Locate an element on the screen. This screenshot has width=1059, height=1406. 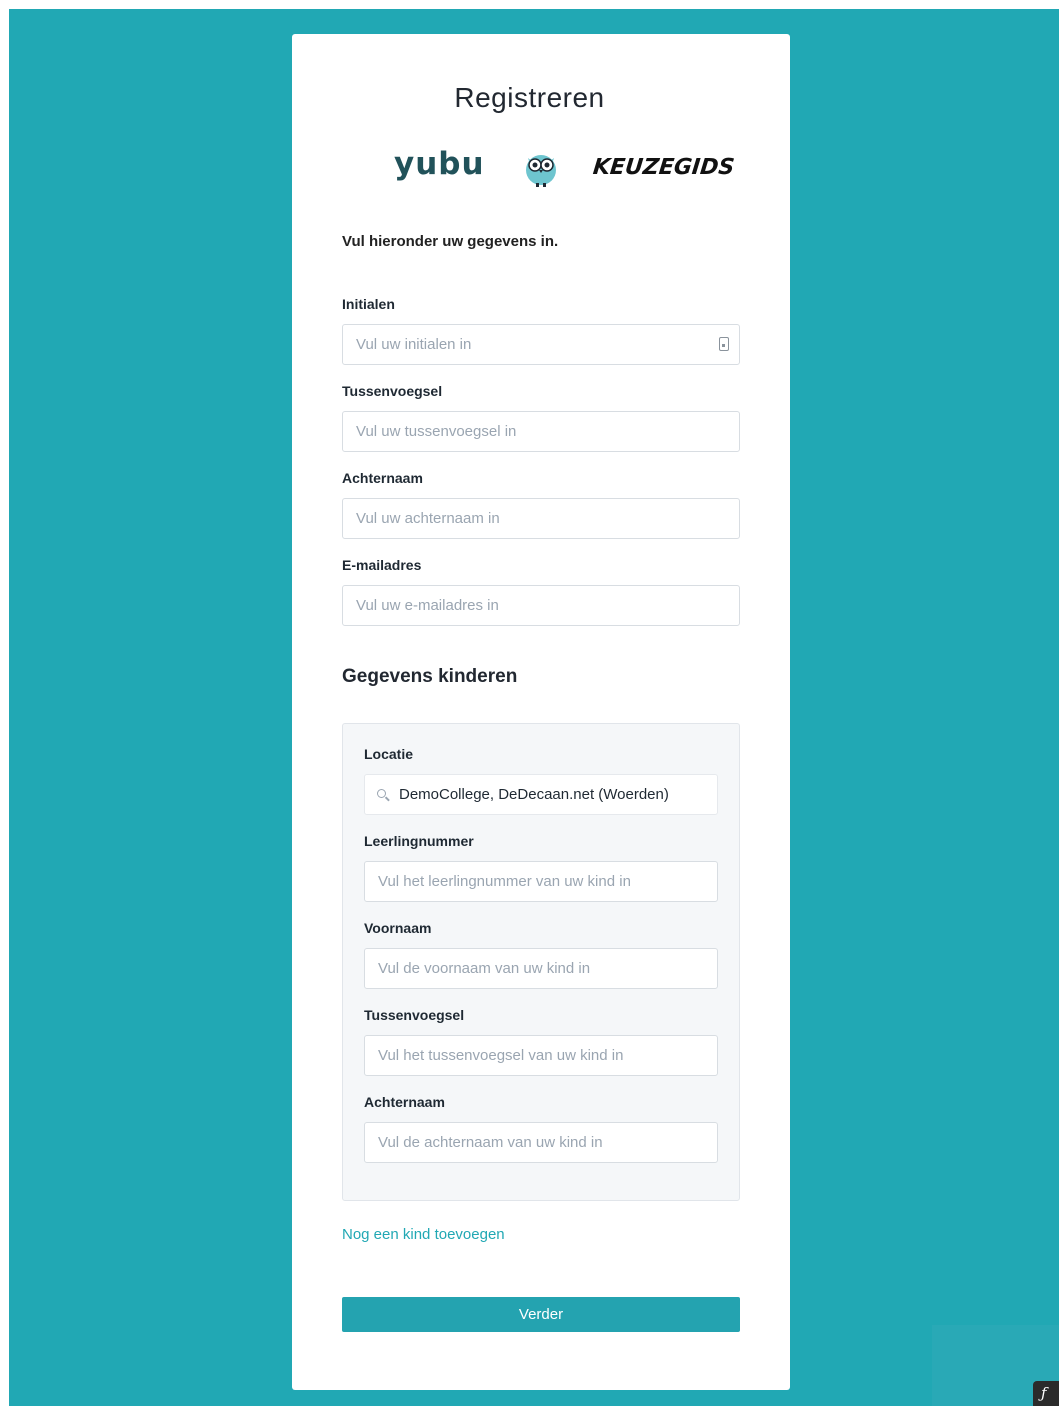
student-number-input: Vul het leerlingnummer van uw kind in is located at coordinates (541, 881).